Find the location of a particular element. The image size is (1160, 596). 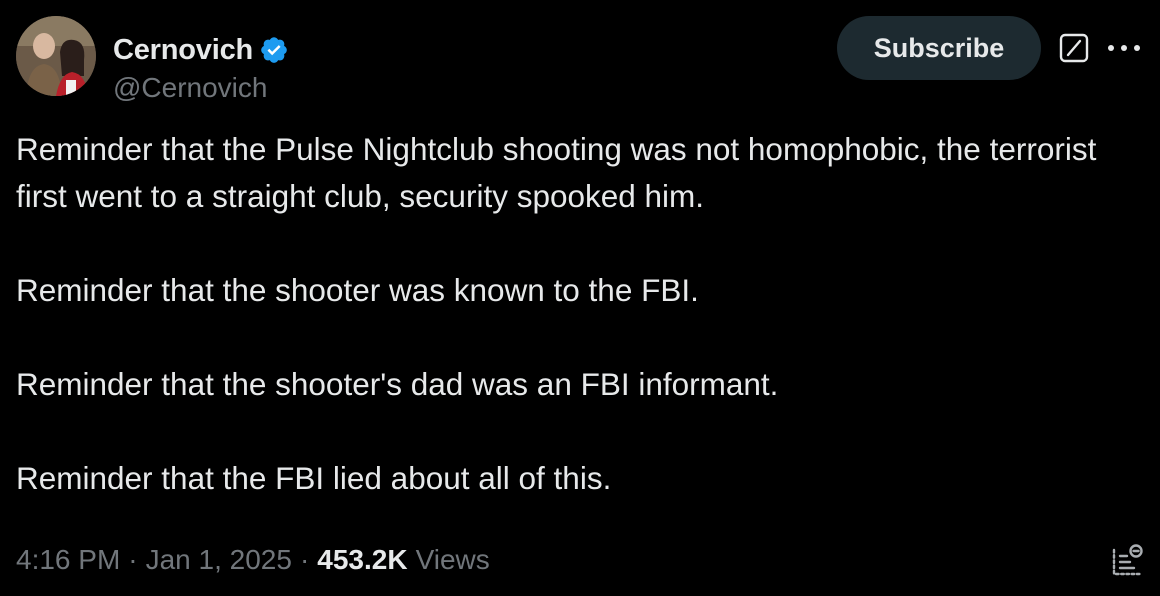

handle: @Cernovich is located at coordinates (201, 88).